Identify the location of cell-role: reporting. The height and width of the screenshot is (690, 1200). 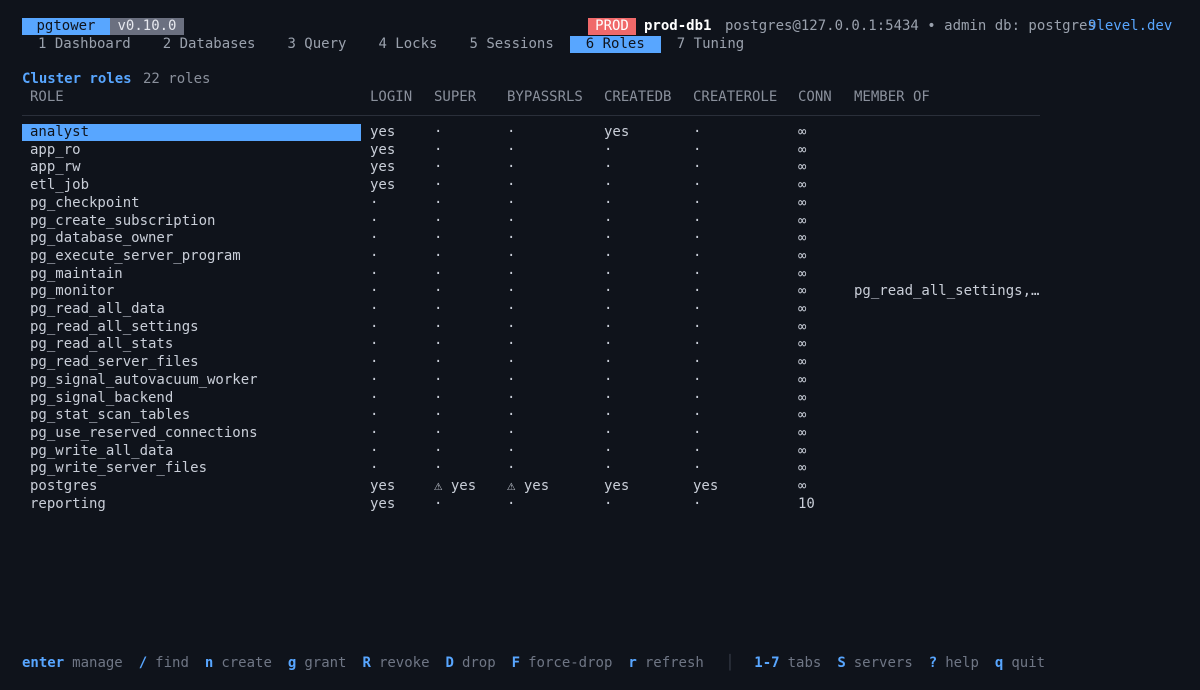
(68, 503).